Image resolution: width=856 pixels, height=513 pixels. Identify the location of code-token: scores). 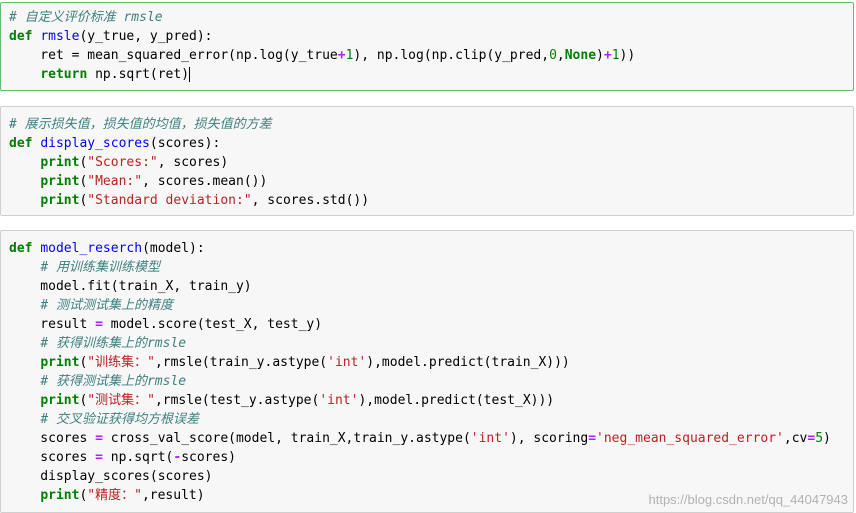
(208, 457).